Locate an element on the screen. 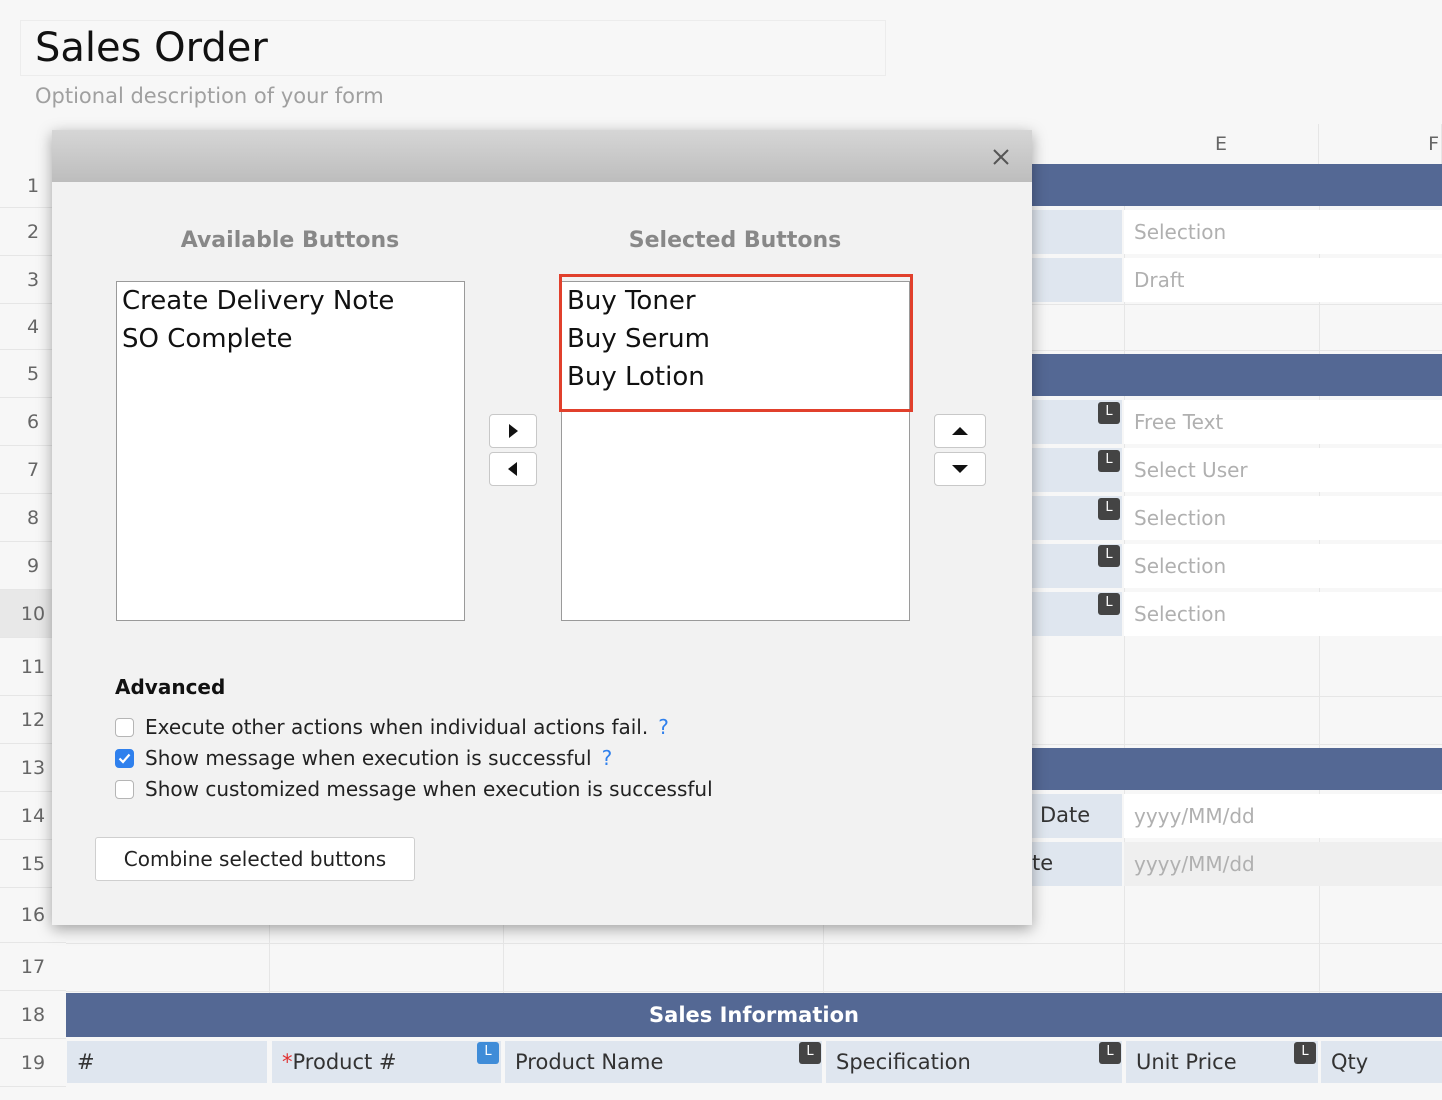 The height and width of the screenshot is (1100, 1442). close-button is located at coordinates (1001, 157).